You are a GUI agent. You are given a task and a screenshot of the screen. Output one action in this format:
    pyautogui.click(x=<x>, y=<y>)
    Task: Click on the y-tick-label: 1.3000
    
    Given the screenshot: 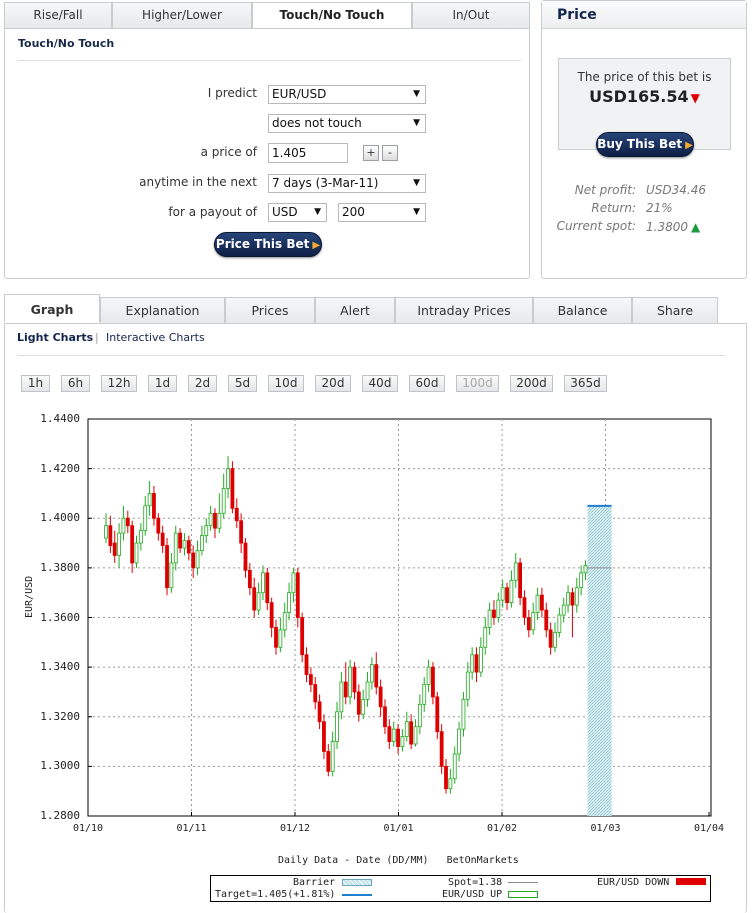 What is the action you would take?
    pyautogui.click(x=60, y=766)
    